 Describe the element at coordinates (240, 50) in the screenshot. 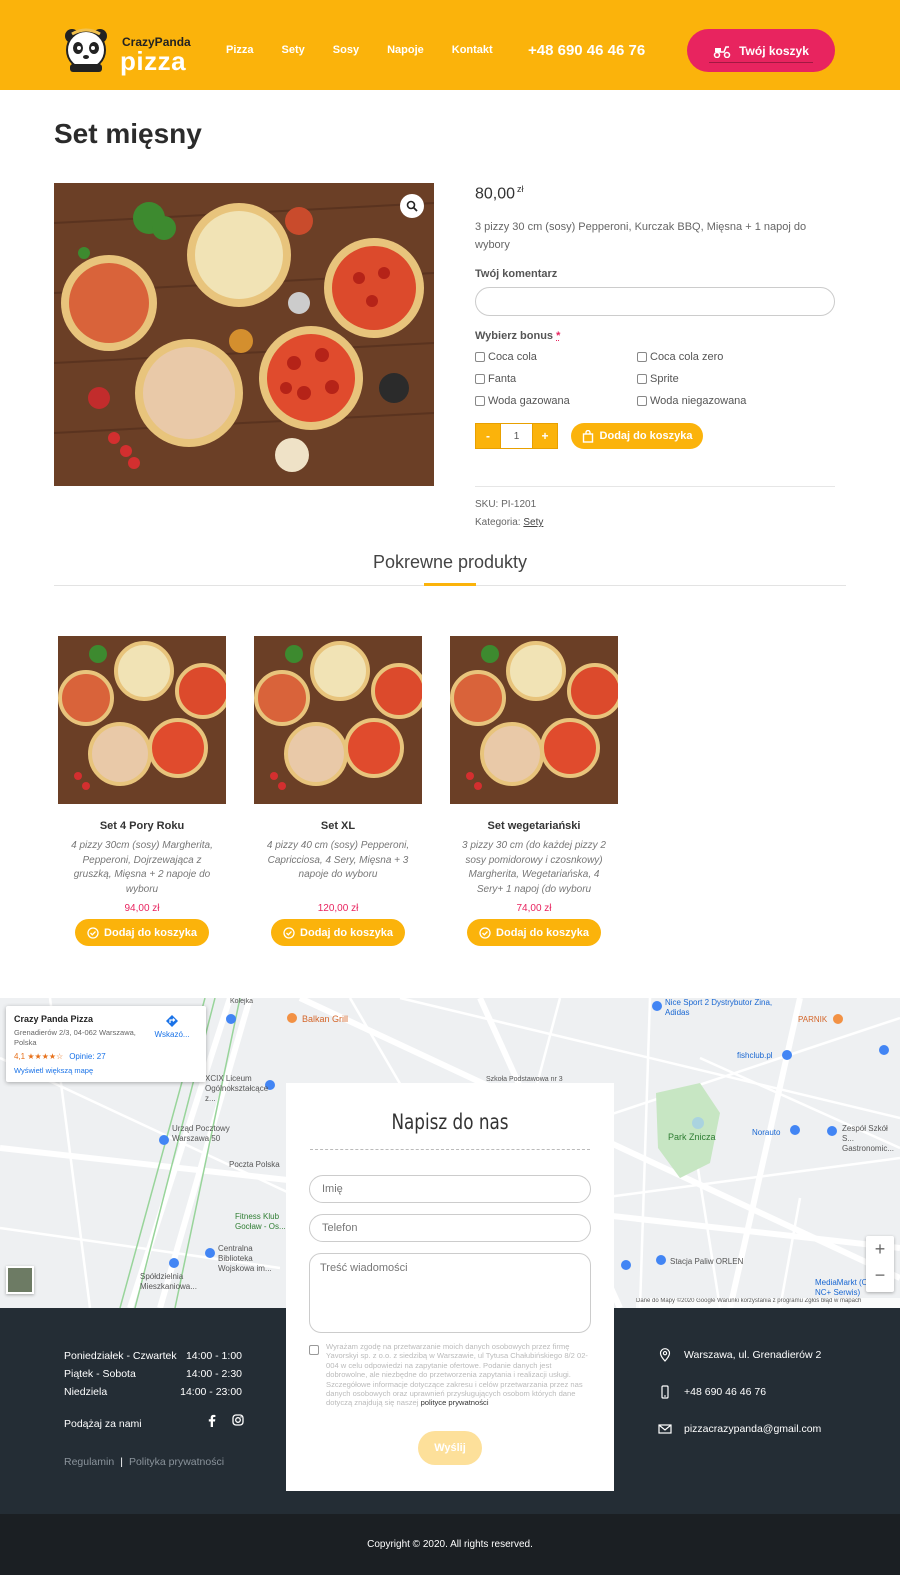

I see `nav-pizza: Pizza` at that location.